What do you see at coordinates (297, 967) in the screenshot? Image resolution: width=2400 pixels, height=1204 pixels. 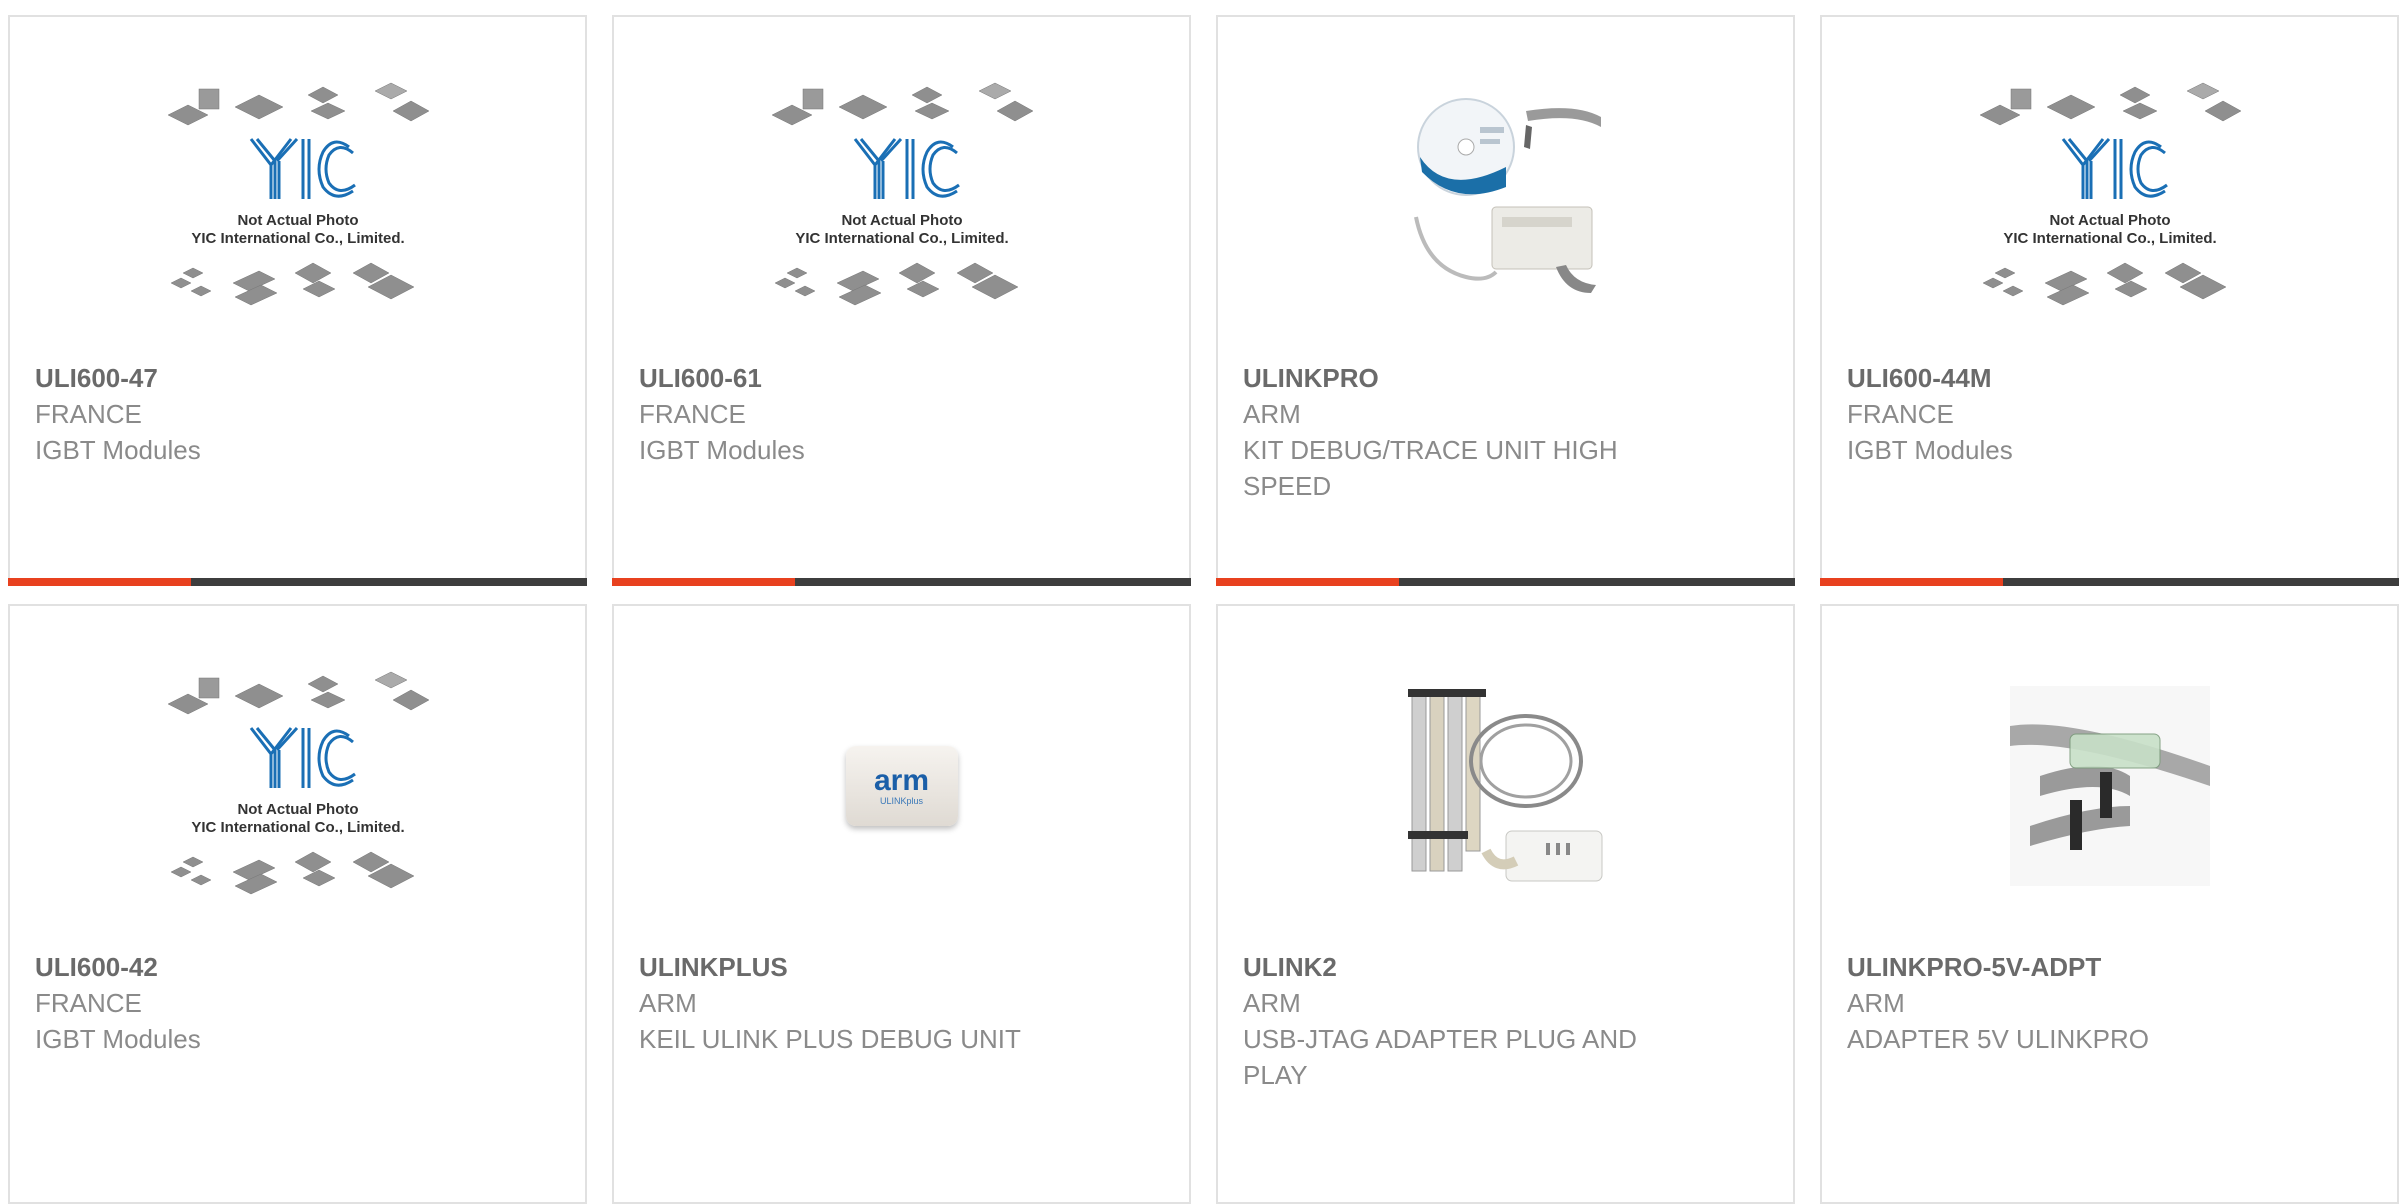 I see `part-number: ULI600-42` at bounding box center [297, 967].